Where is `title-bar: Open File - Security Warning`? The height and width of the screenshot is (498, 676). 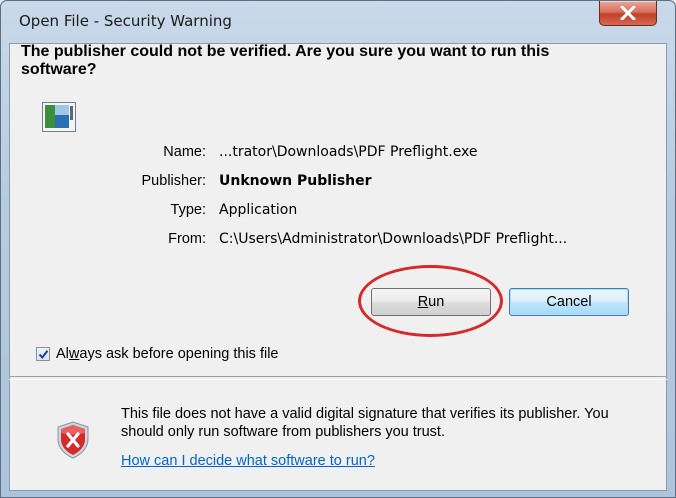 title-bar: Open File - Security Warning is located at coordinates (338, 22).